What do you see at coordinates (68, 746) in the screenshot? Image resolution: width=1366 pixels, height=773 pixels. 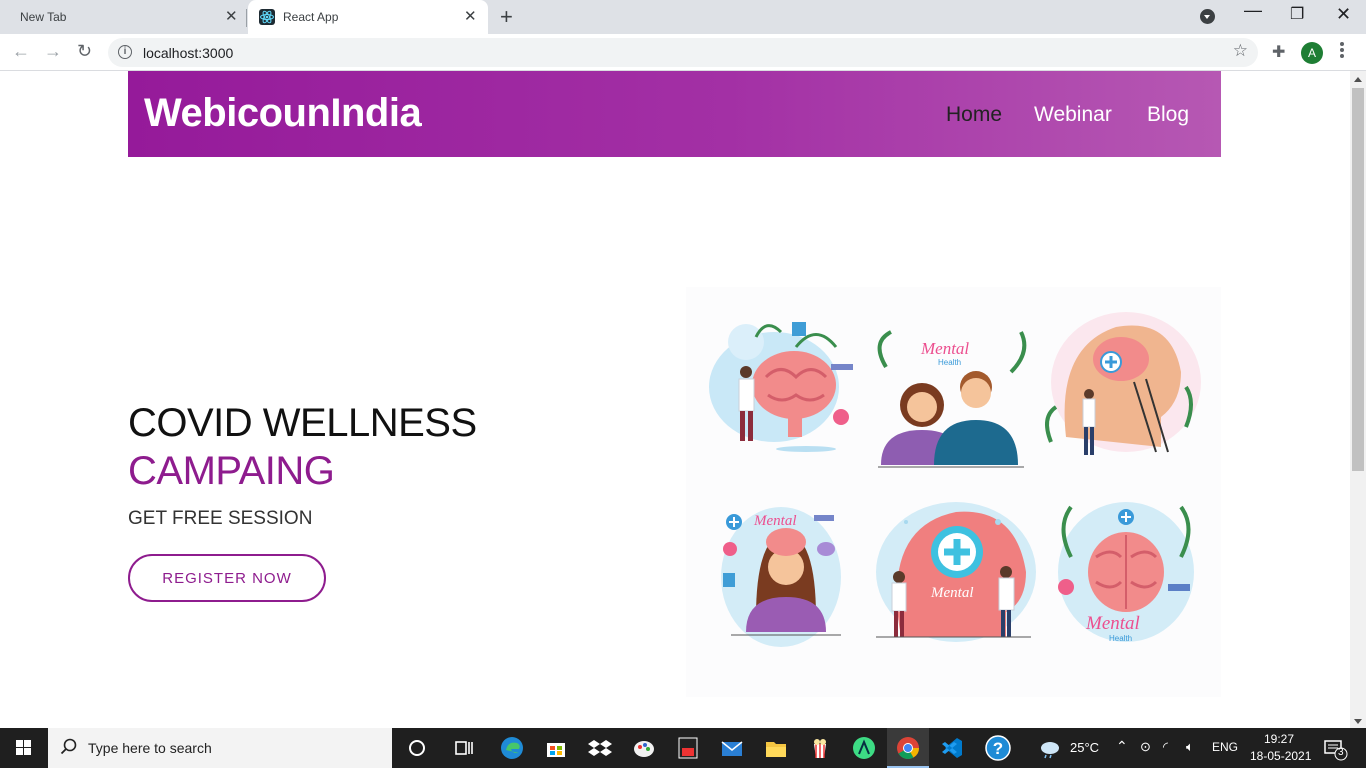 I see `search-icon` at bounding box center [68, 746].